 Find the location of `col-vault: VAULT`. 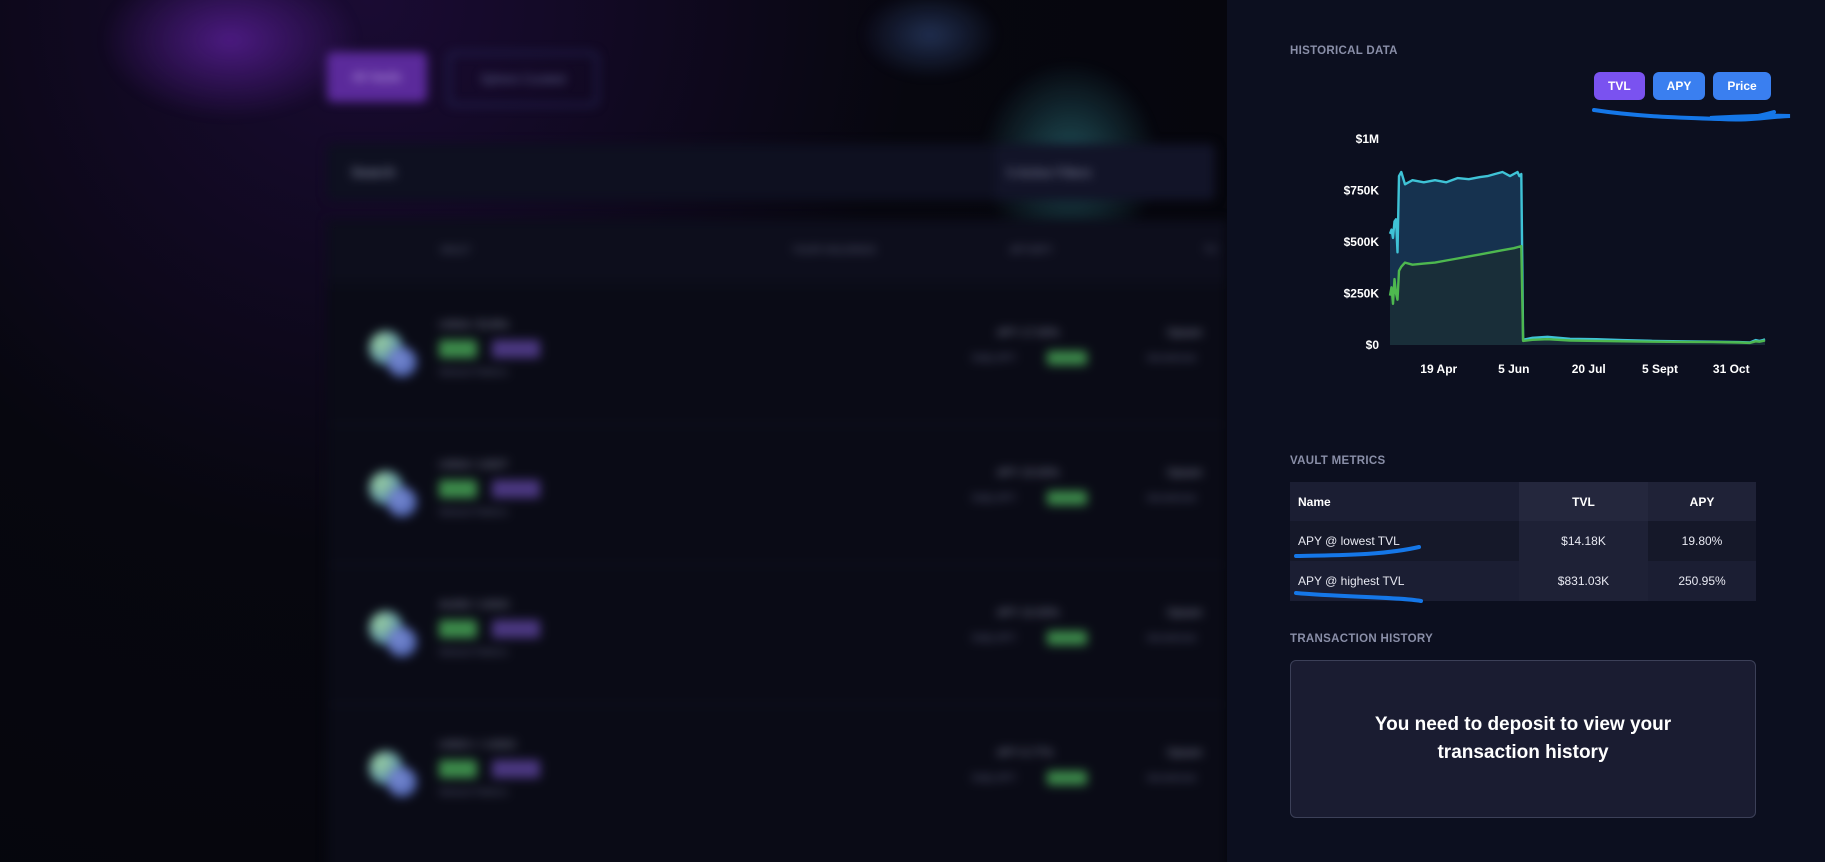

col-vault: VAULT is located at coordinates (455, 250).